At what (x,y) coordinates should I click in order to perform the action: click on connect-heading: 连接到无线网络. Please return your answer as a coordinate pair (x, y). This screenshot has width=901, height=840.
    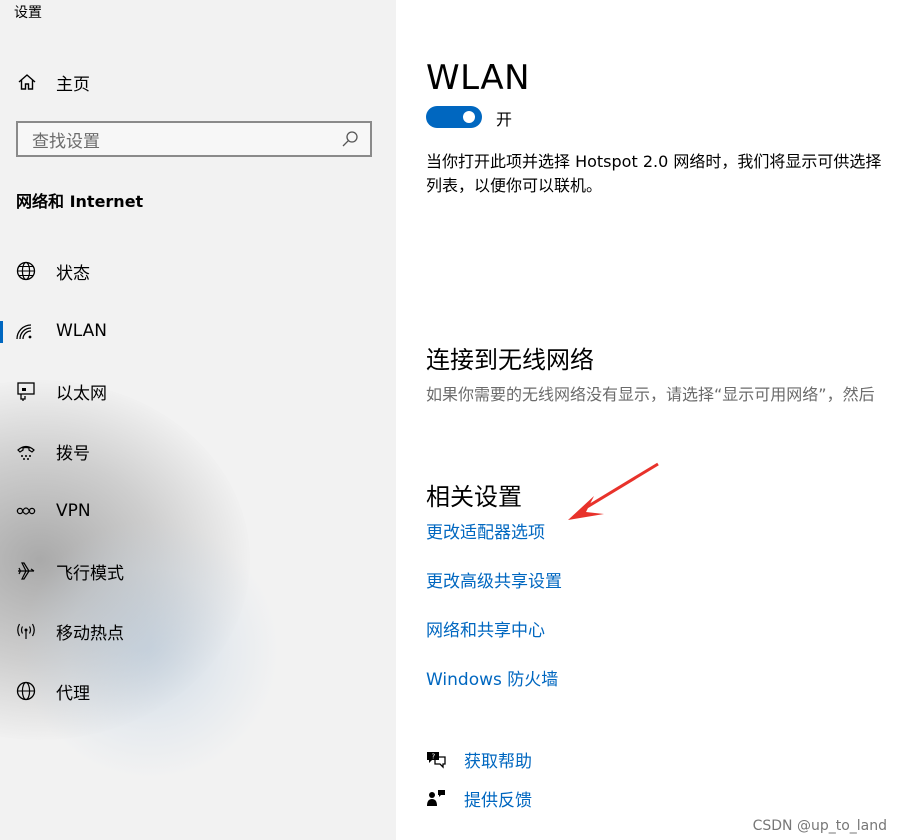
    Looking at the image, I should click on (510, 360).